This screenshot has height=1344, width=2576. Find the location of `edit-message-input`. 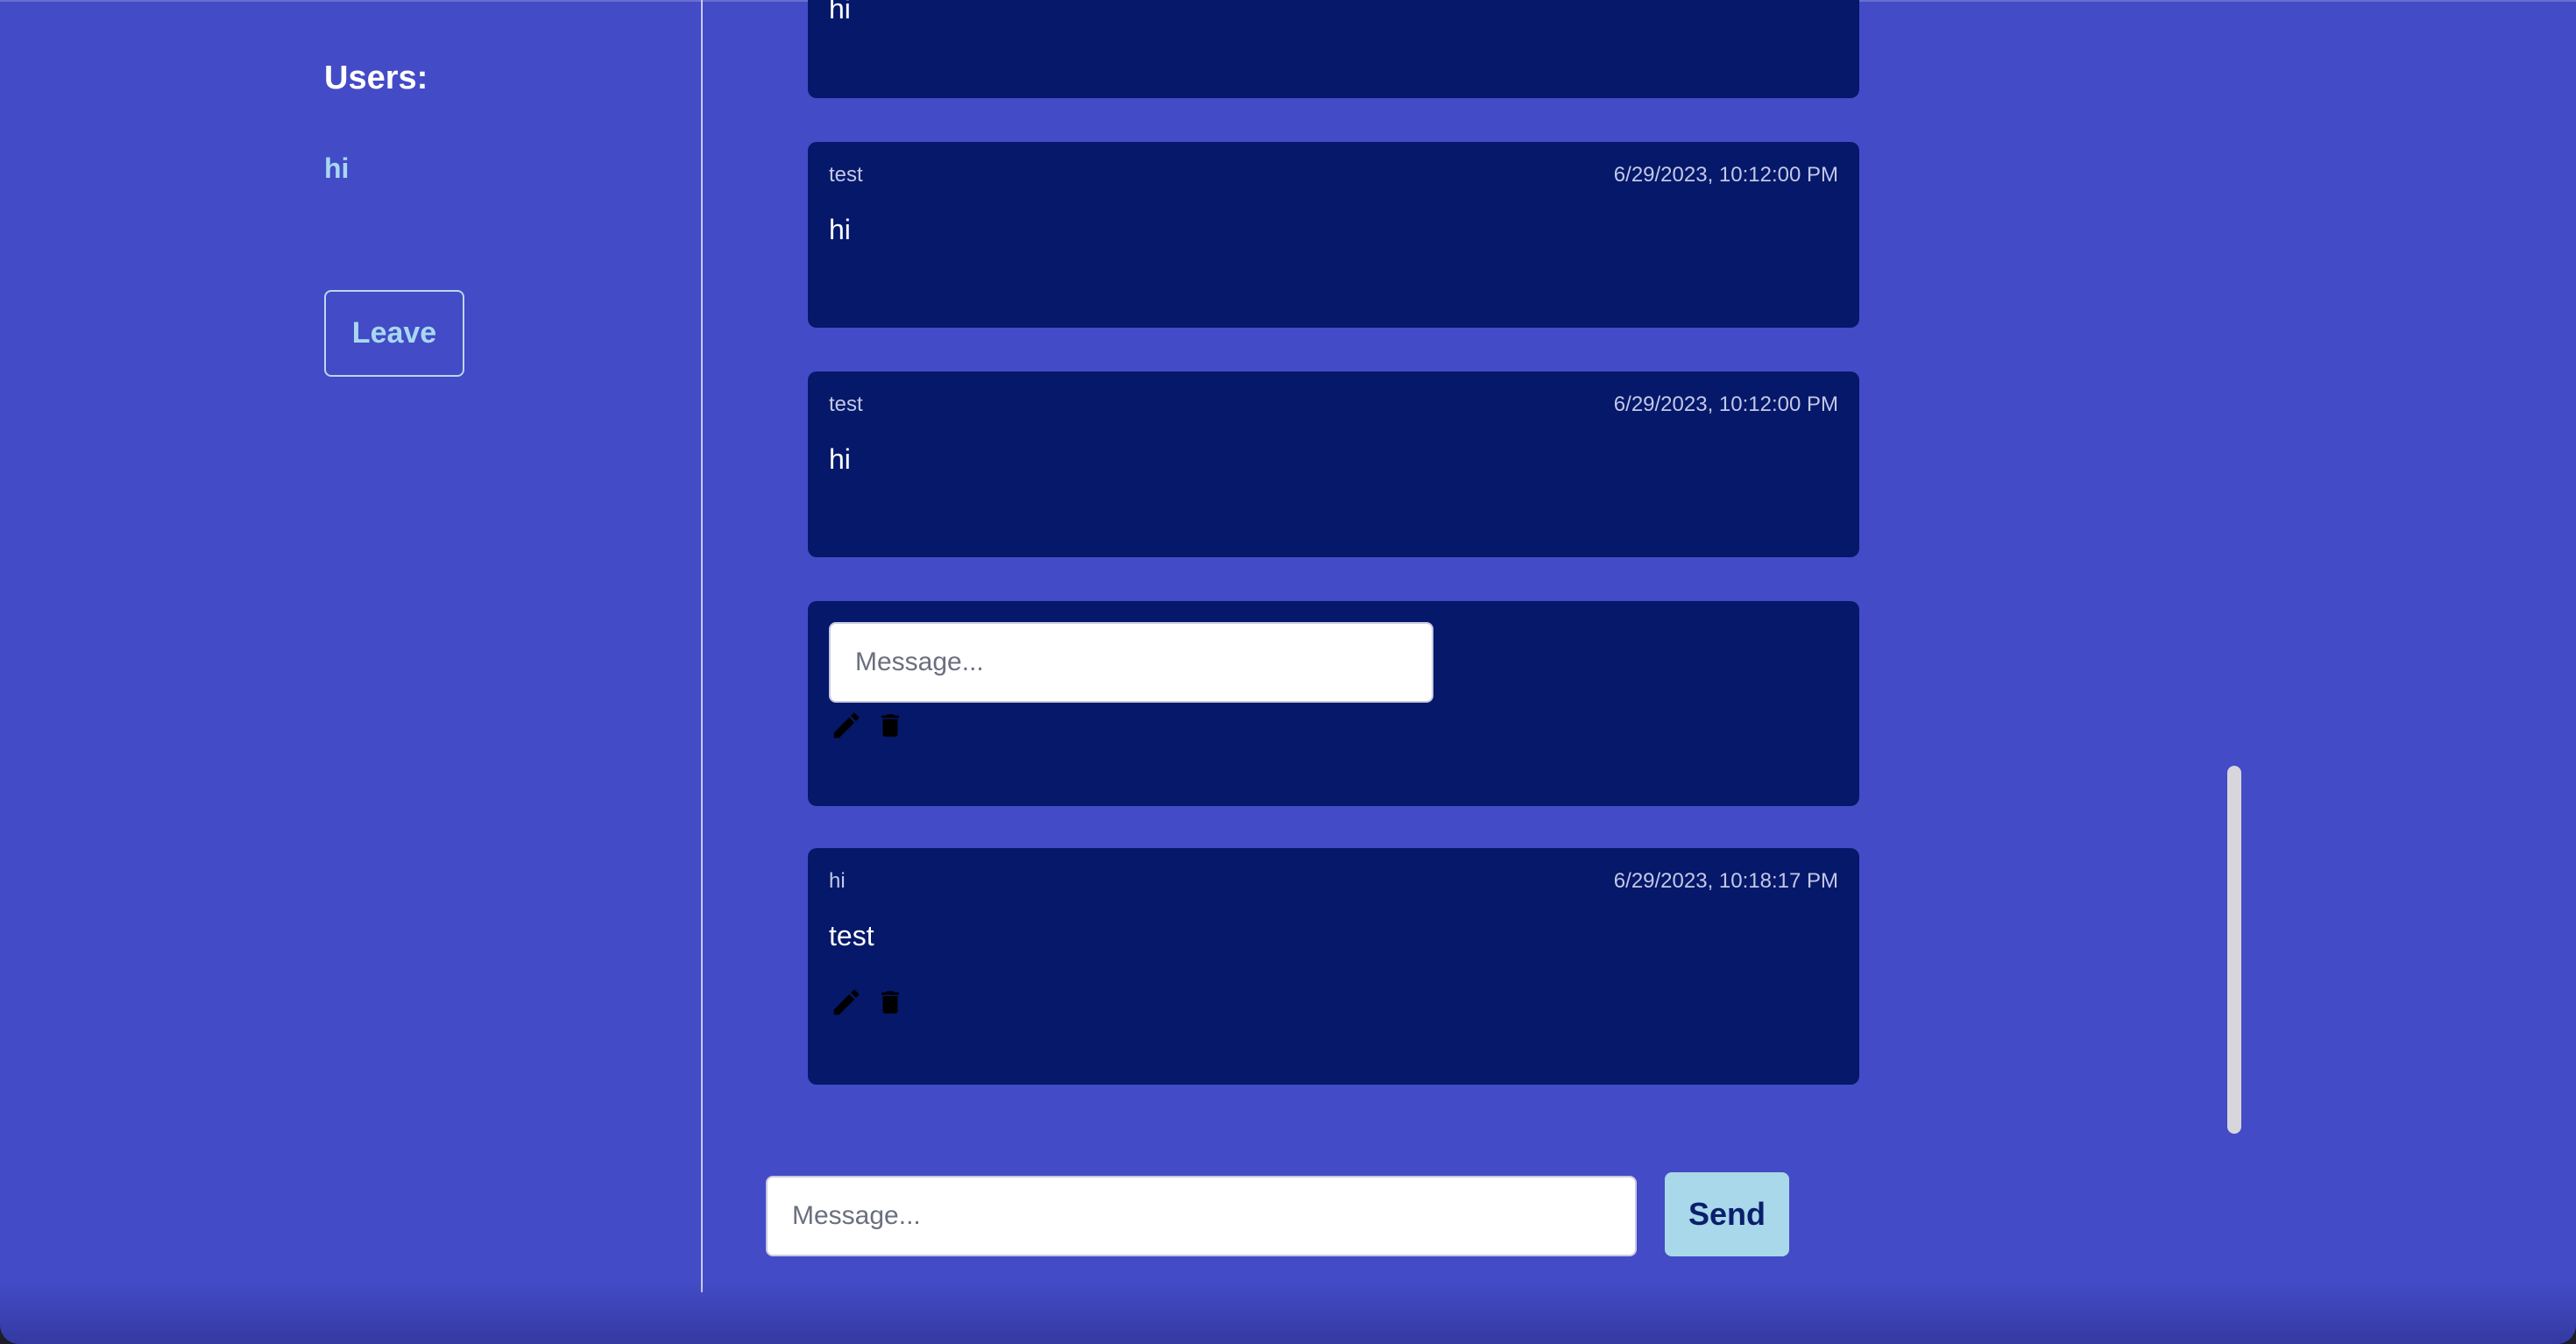

edit-message-input is located at coordinates (1131, 662).